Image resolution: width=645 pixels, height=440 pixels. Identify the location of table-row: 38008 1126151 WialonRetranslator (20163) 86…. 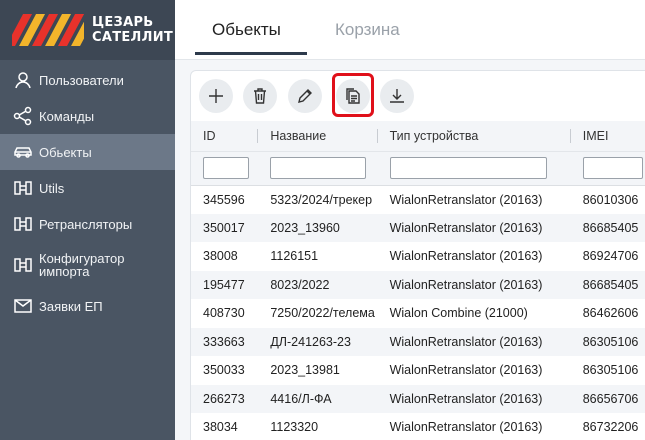
(418, 256).